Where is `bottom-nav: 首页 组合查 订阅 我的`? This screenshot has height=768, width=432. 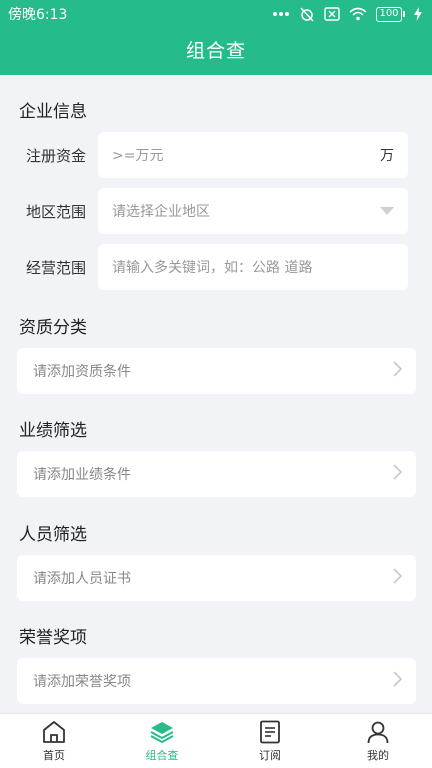 bottom-nav: 首页 组合查 订阅 我的 is located at coordinates (216, 740).